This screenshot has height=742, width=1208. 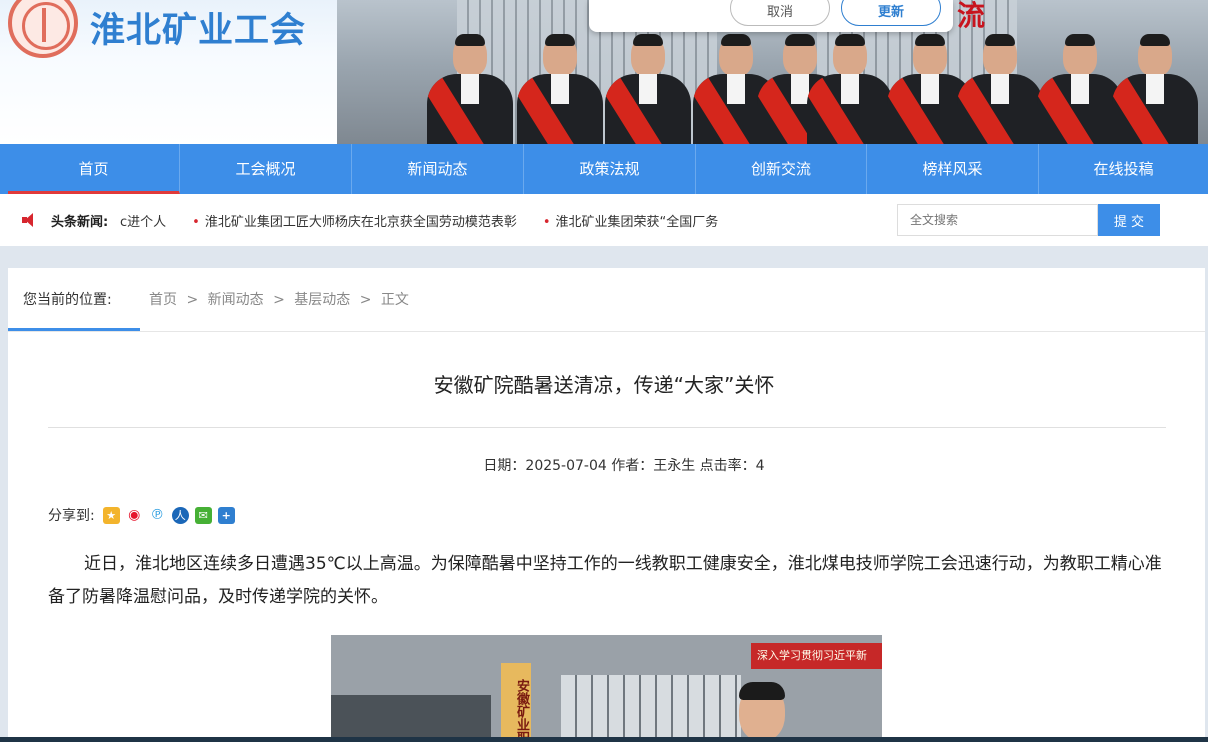 What do you see at coordinates (971, 16) in the screenshot?
I see `banner-slogan: 流` at bounding box center [971, 16].